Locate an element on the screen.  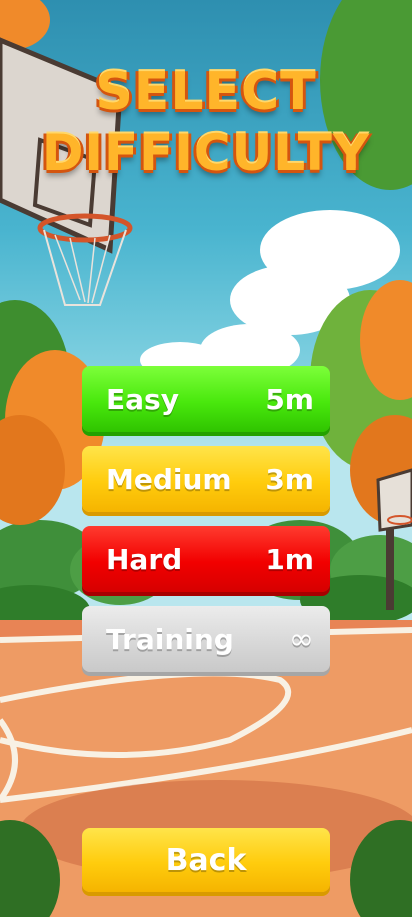
medium-label: Medium is located at coordinates (169, 479).